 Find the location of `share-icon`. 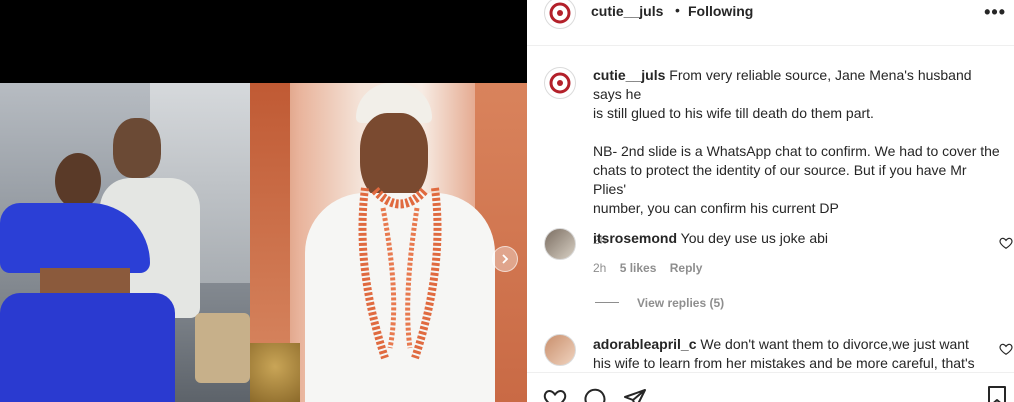

share-icon is located at coordinates (635, 394).